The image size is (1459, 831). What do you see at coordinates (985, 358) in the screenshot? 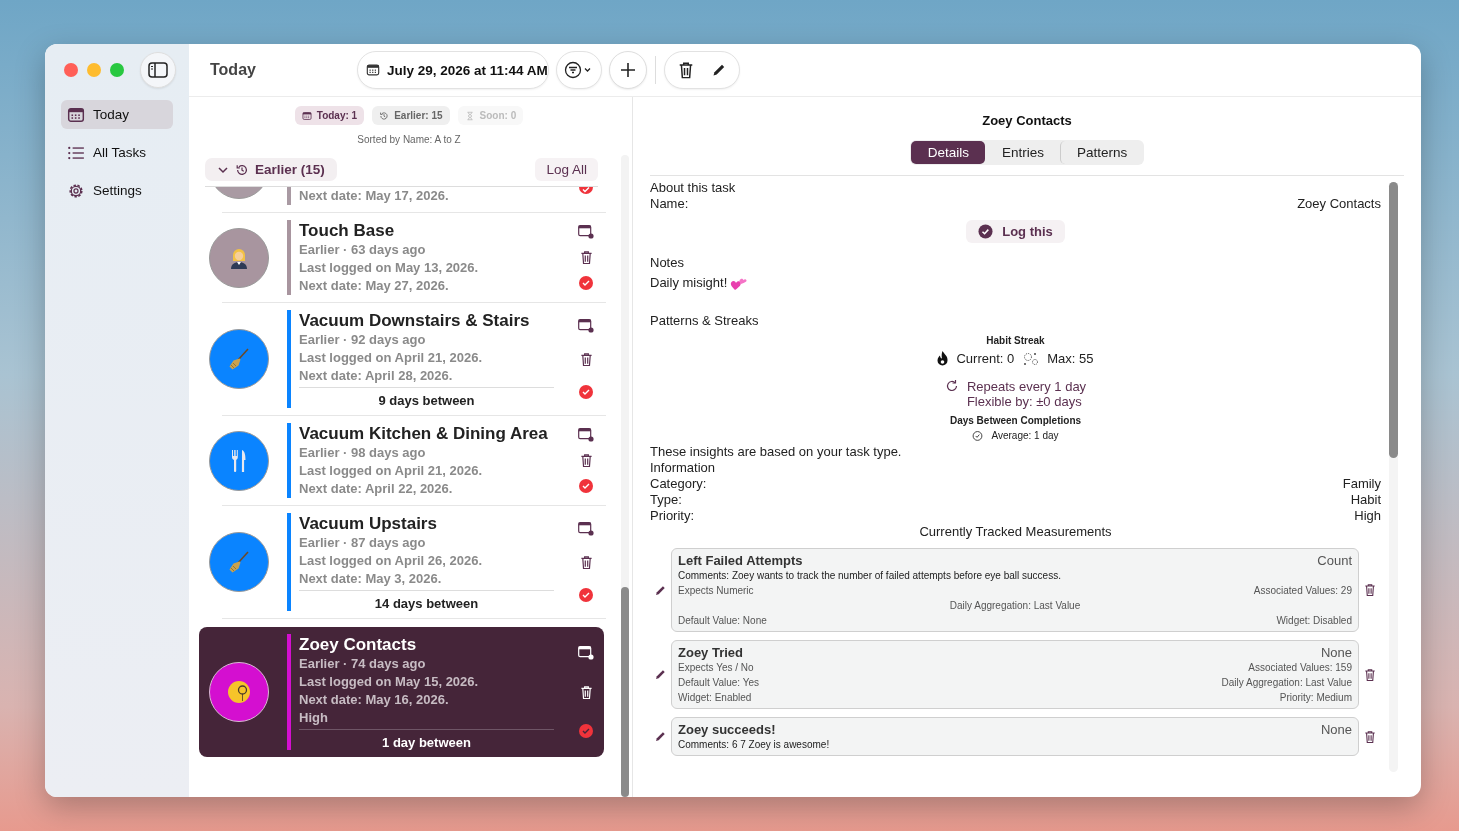
I see `current-streak: Current: 0` at bounding box center [985, 358].